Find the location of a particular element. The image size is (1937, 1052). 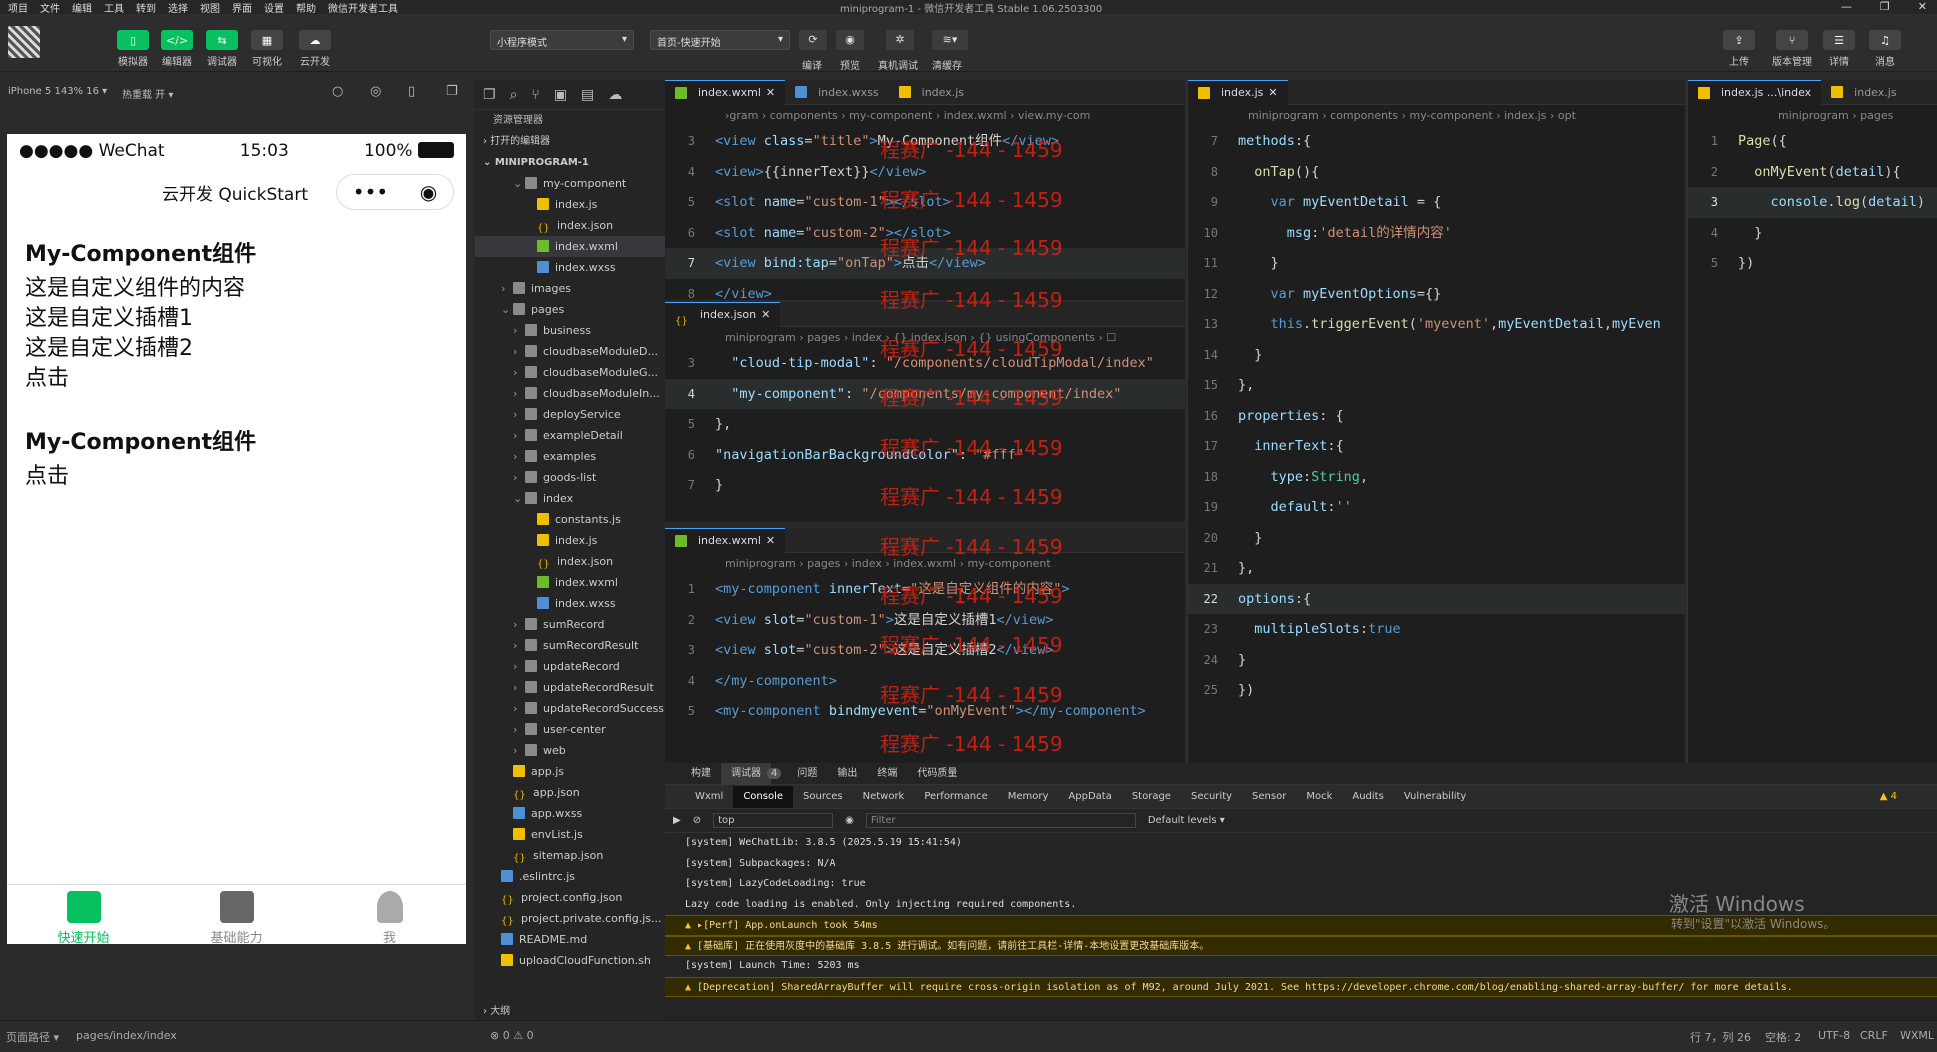

project-section: ⌄ MINIPROGRAM-1 is located at coordinates (570, 162).